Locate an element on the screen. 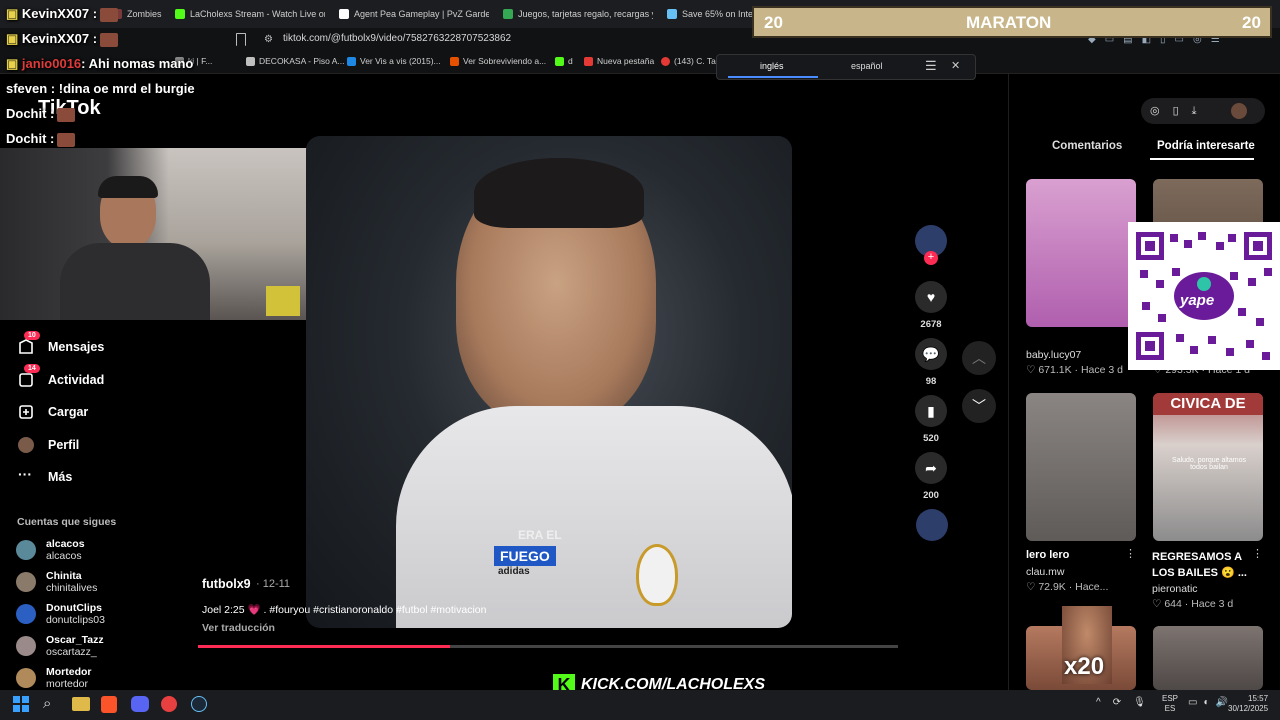 Image resolution: width=1280 pixels, height=720 pixels. next-video-button: ﹀ is located at coordinates (979, 406).